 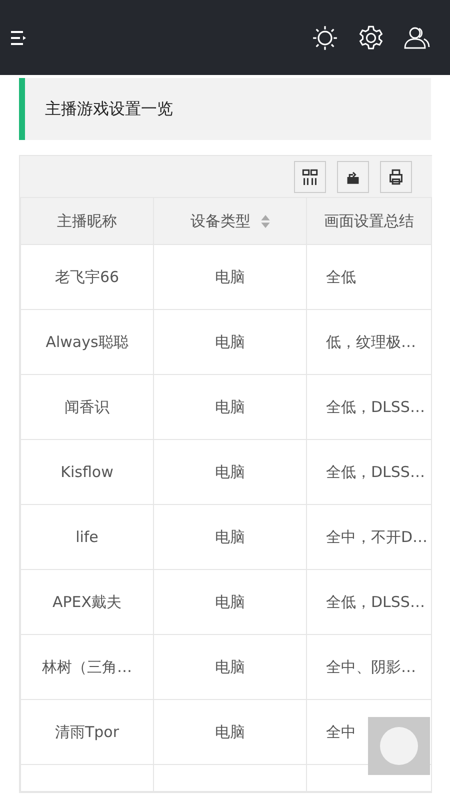 What do you see at coordinates (417, 37) in the screenshot?
I see `users-icon` at bounding box center [417, 37].